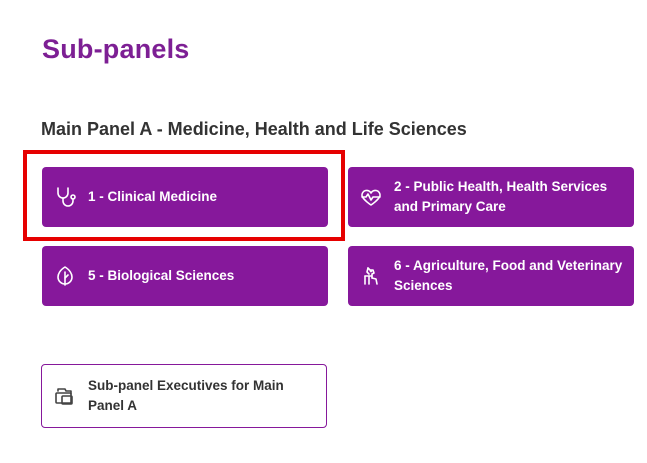 The image size is (647, 463). What do you see at coordinates (65, 276) in the screenshot?
I see `leaf-icon` at bounding box center [65, 276].